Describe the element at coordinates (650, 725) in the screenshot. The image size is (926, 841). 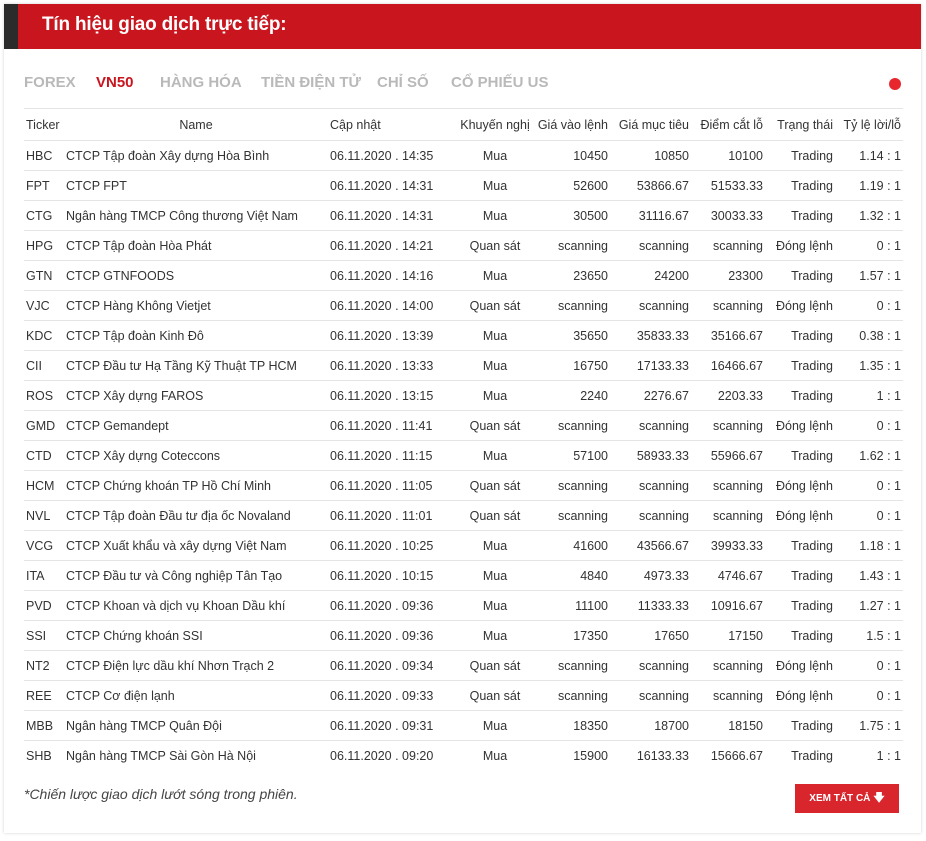
I see `cell-target-price: 18700` at that location.